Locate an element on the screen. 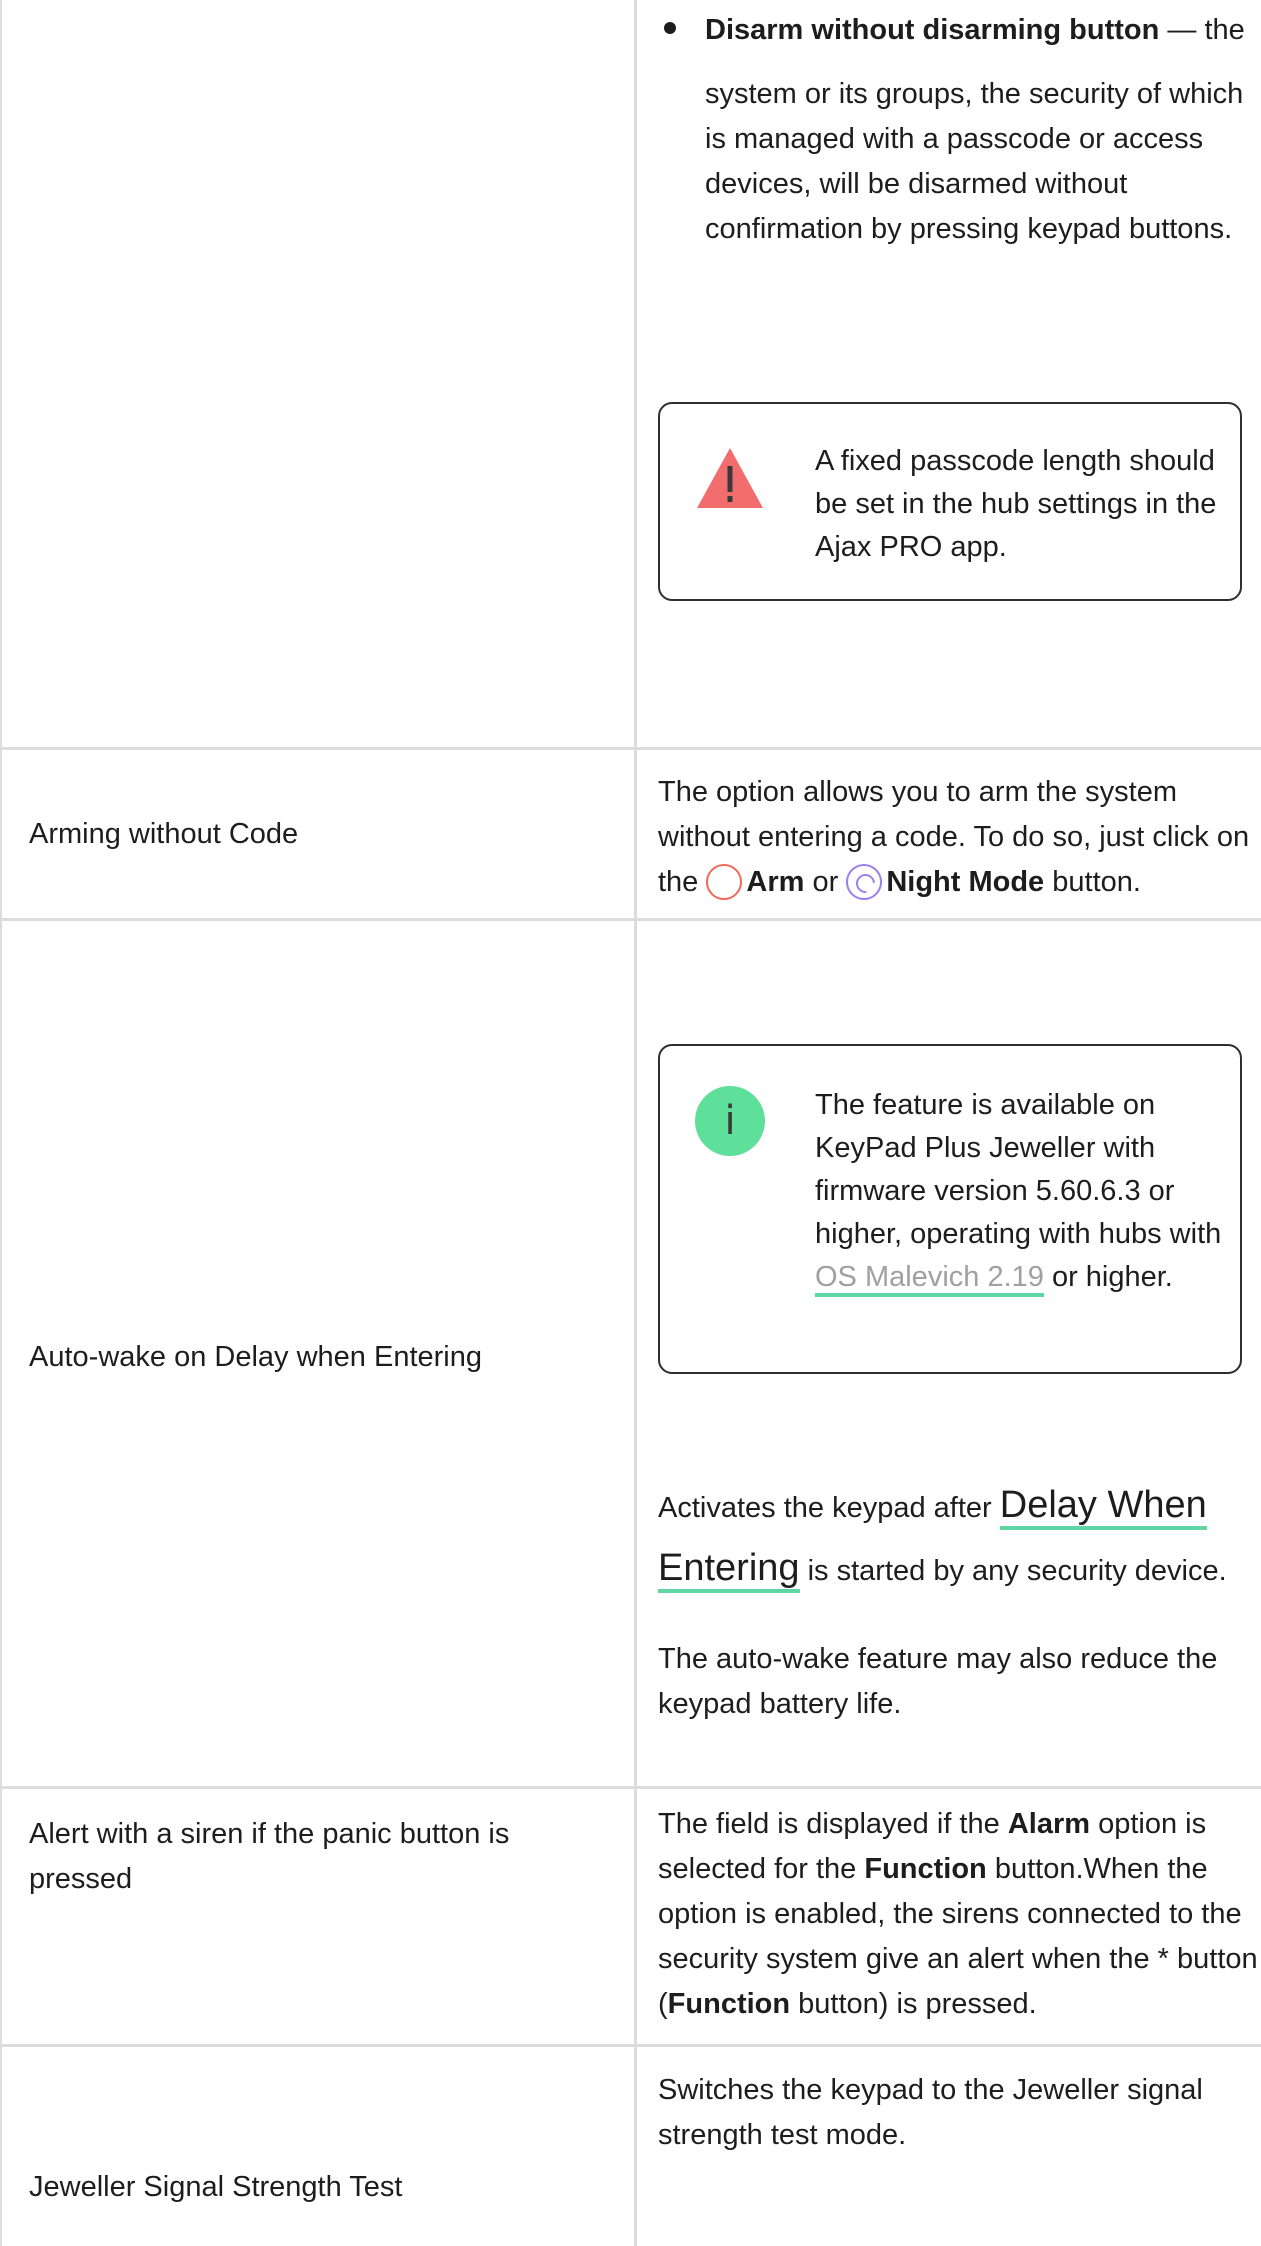  row-label: Arming without Code is located at coordinates (164, 834).